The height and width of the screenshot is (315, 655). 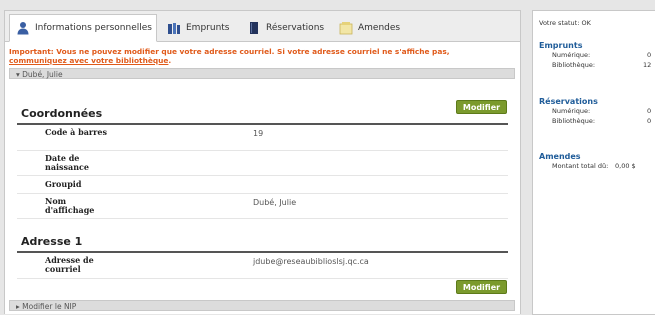 What do you see at coordinates (560, 156) in the screenshot?
I see `fines-heading: Amendes` at bounding box center [560, 156].